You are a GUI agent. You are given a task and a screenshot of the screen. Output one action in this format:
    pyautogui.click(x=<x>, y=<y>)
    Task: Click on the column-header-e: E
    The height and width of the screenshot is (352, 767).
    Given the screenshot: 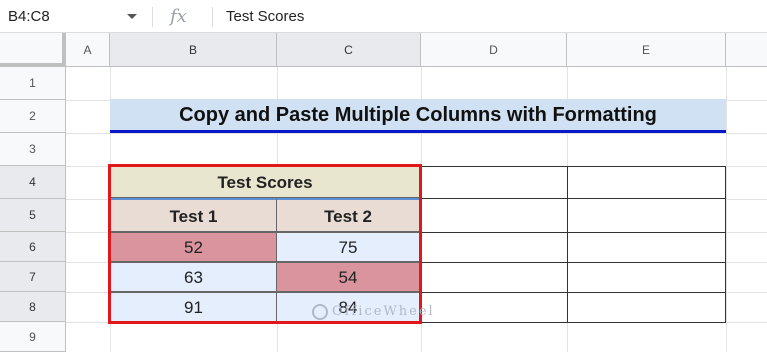 What is the action you would take?
    pyautogui.click(x=646, y=50)
    